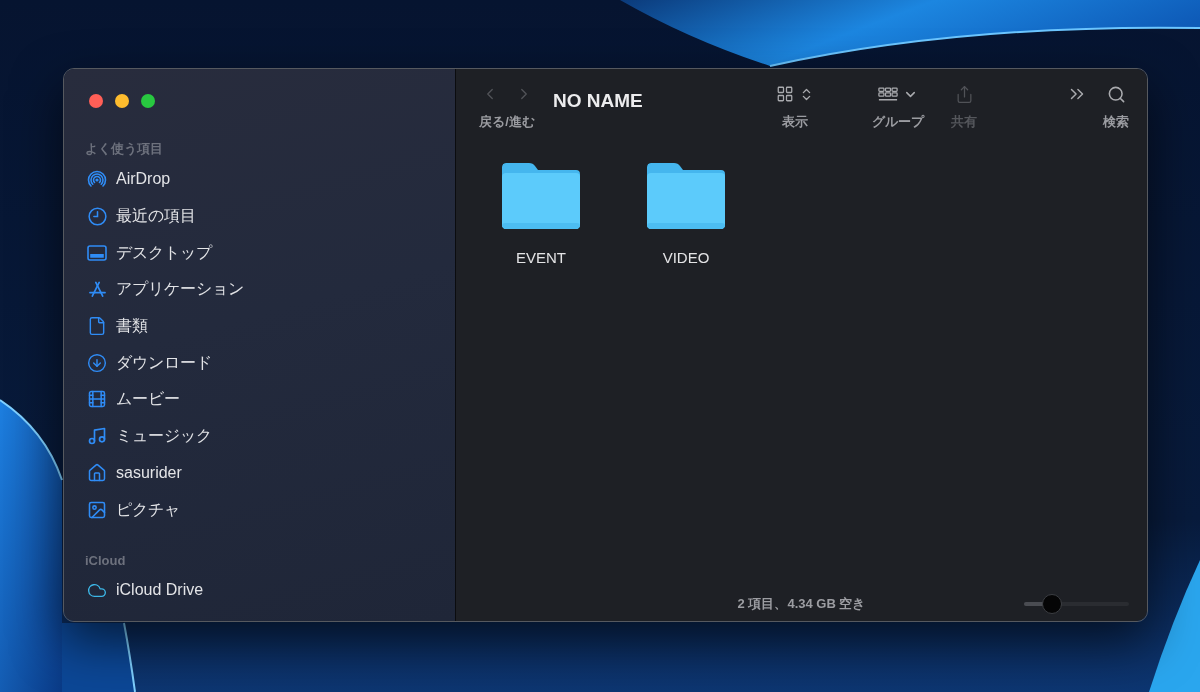  I want to click on clock-icon, so click(97, 216).